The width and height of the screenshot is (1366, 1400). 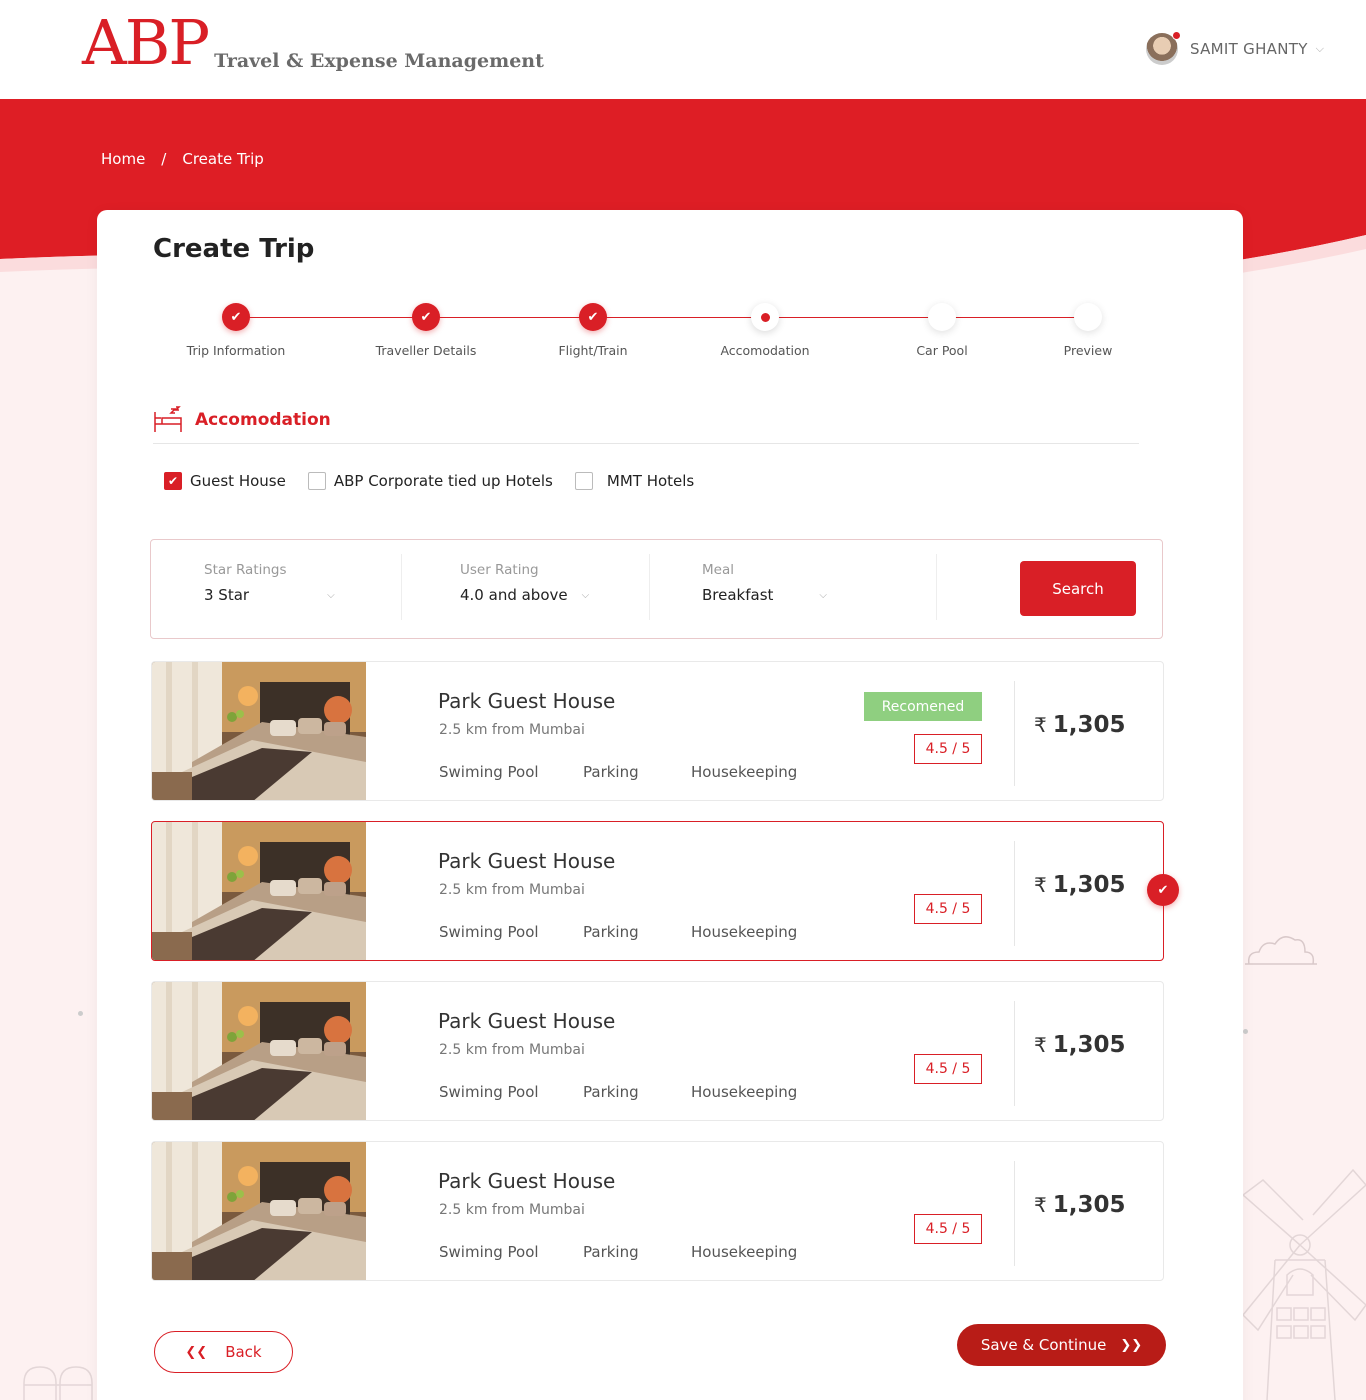 What do you see at coordinates (379, 61) in the screenshot?
I see `logo-subtitle: Travel & Expense Management` at bounding box center [379, 61].